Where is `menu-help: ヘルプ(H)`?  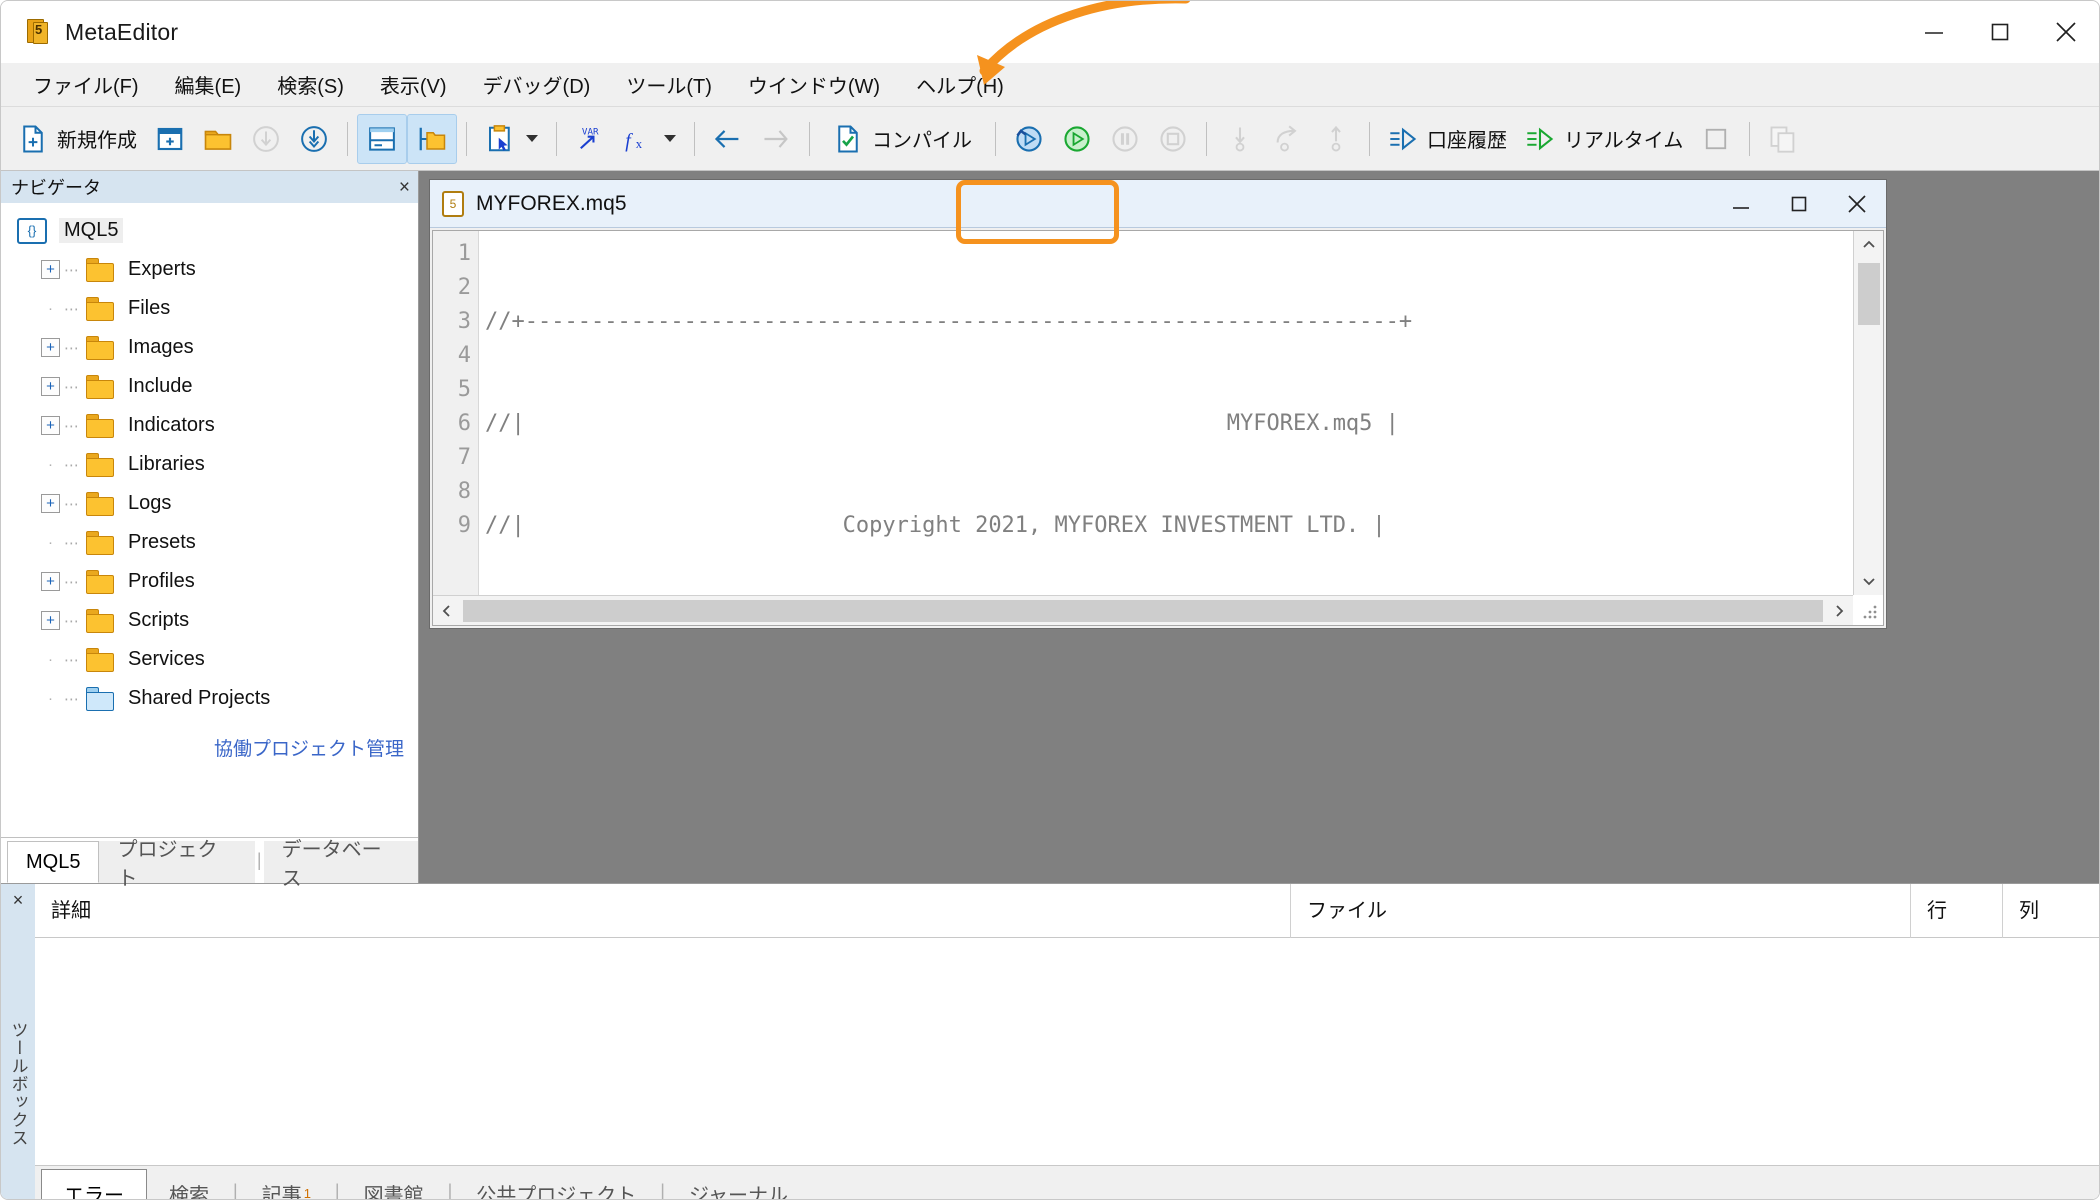
menu-help: ヘルプ(H) is located at coordinates (960, 84).